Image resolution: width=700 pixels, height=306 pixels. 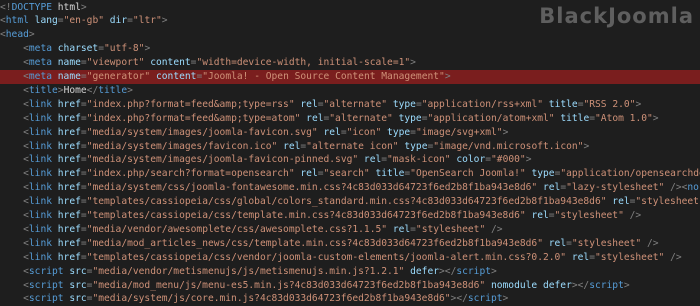 I want to click on code-token: "lazy-stylesheet", so click(x=615, y=188).